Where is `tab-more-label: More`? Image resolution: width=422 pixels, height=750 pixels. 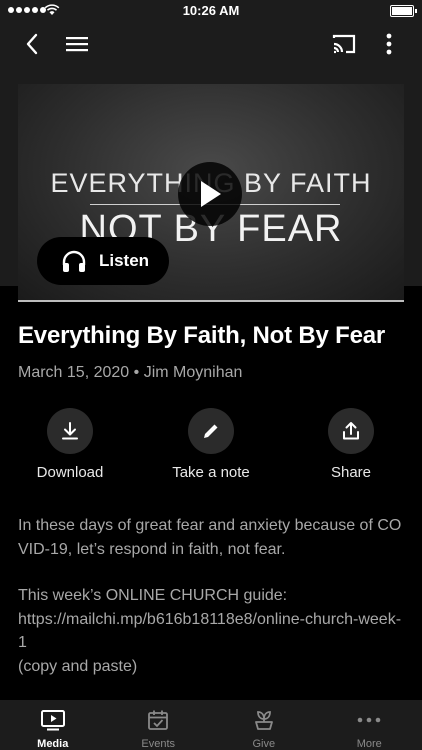
tab-more-label: More is located at coordinates (369, 744).